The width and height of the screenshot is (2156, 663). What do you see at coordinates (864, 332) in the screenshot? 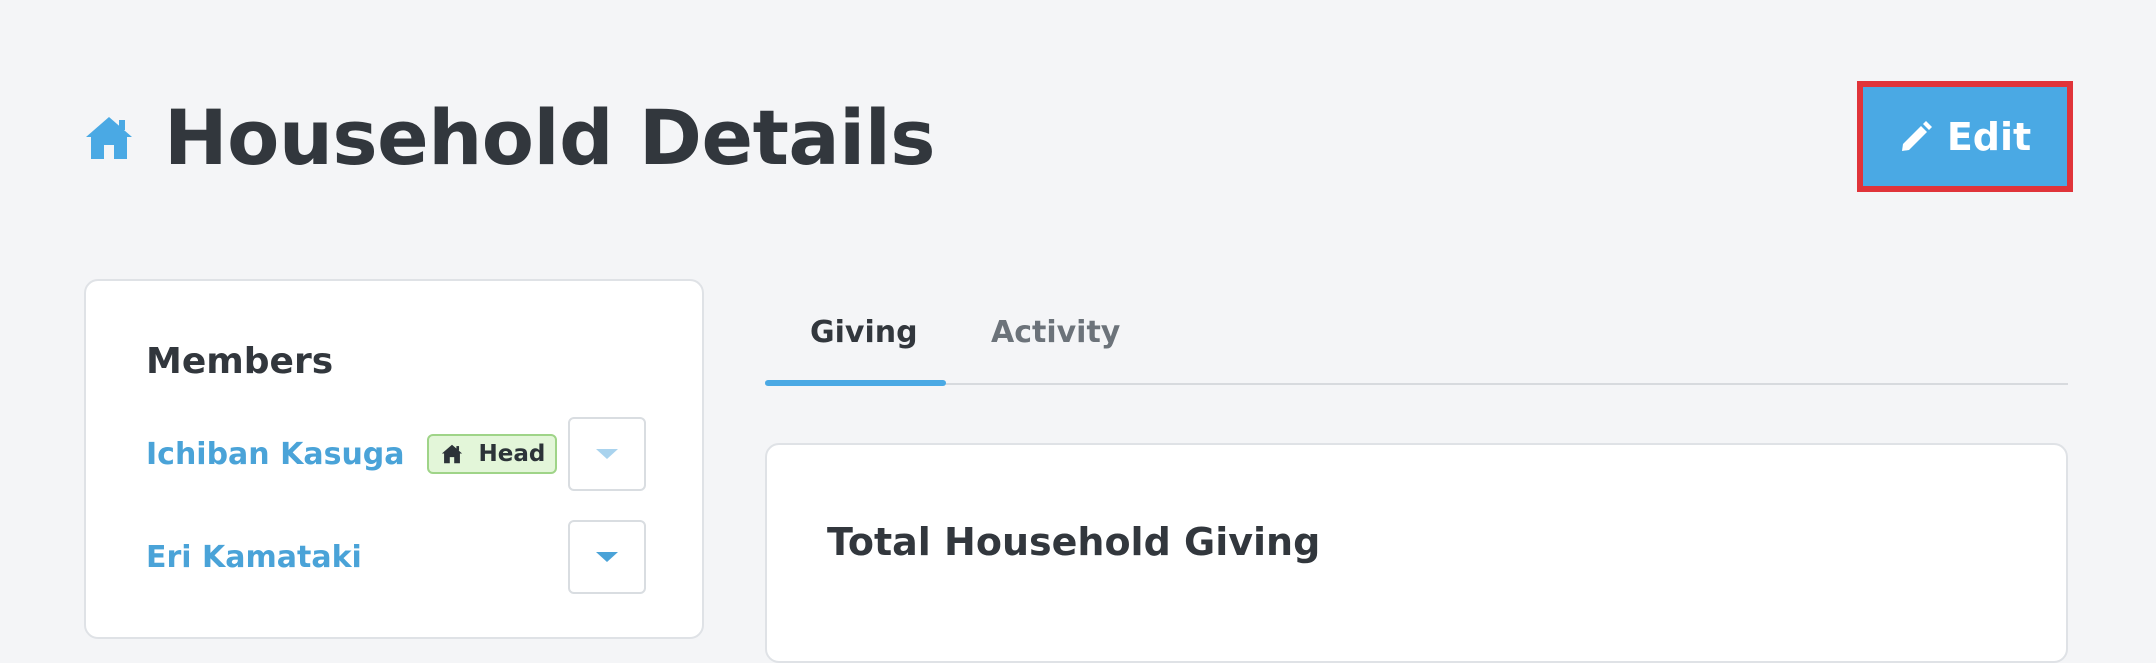
I see `tab-giving: Giving` at bounding box center [864, 332].